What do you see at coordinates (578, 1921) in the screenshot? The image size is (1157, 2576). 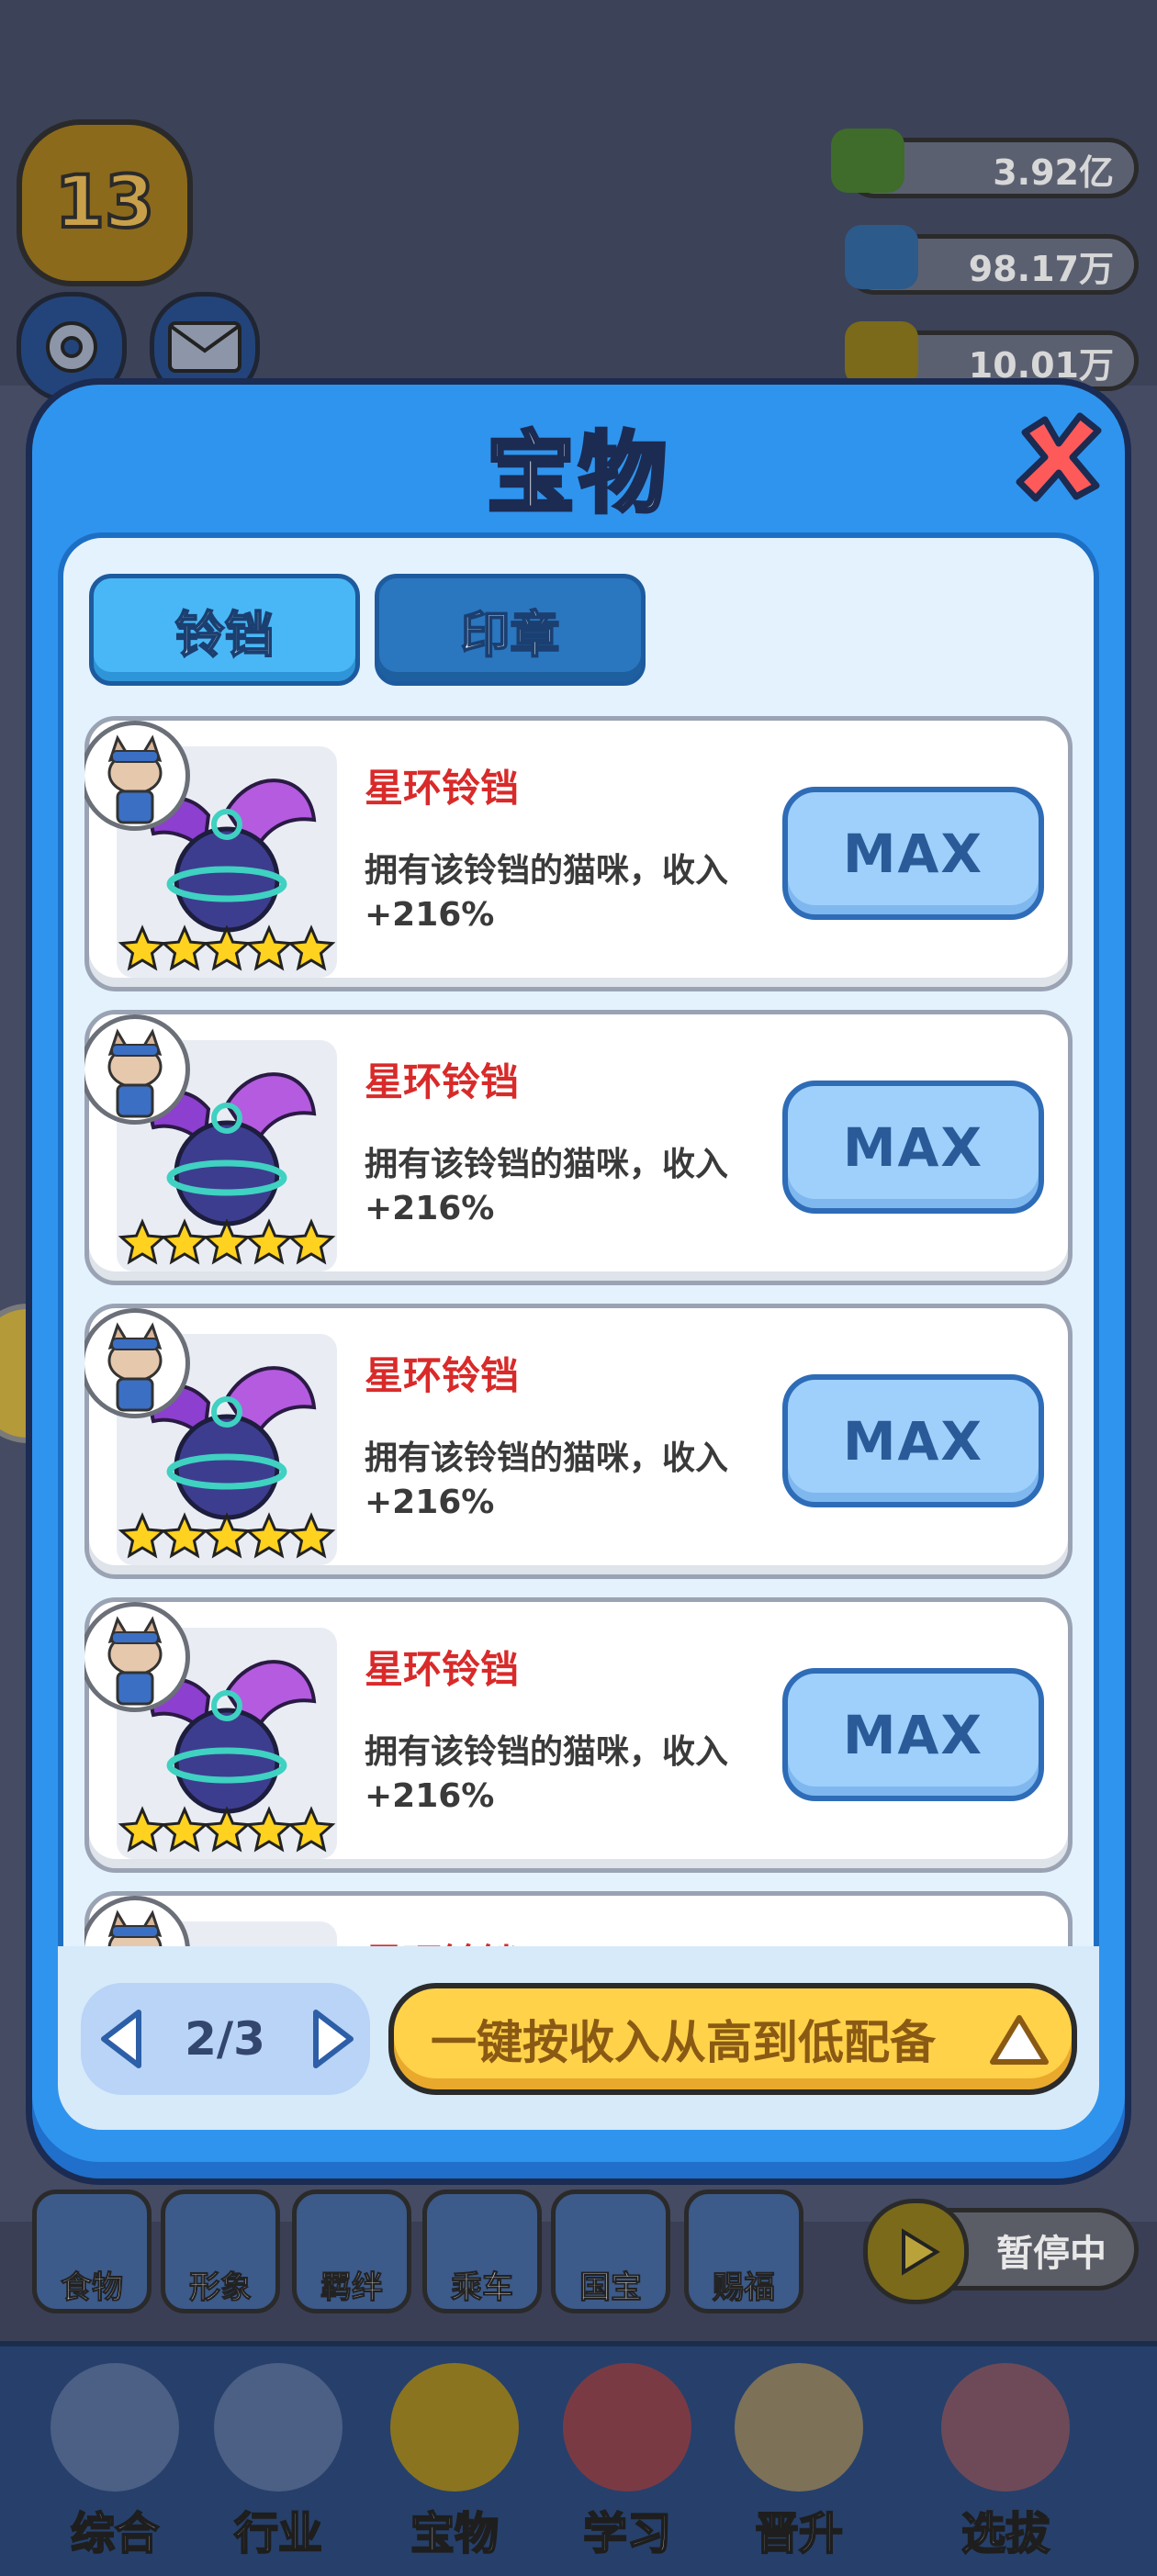 I see `treasure-card: 星环铃铛` at bounding box center [578, 1921].